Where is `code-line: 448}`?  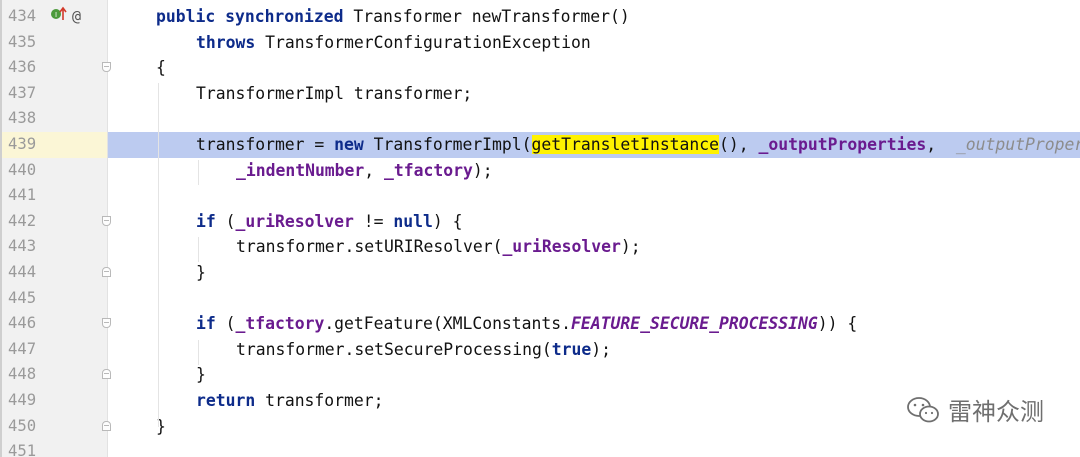
code-line: 448} is located at coordinates (540, 375).